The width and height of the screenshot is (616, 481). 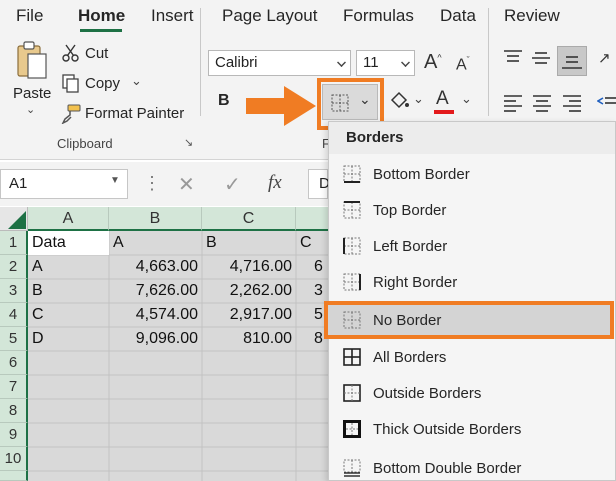 I want to click on align-right-icon, so click(x=572, y=103).